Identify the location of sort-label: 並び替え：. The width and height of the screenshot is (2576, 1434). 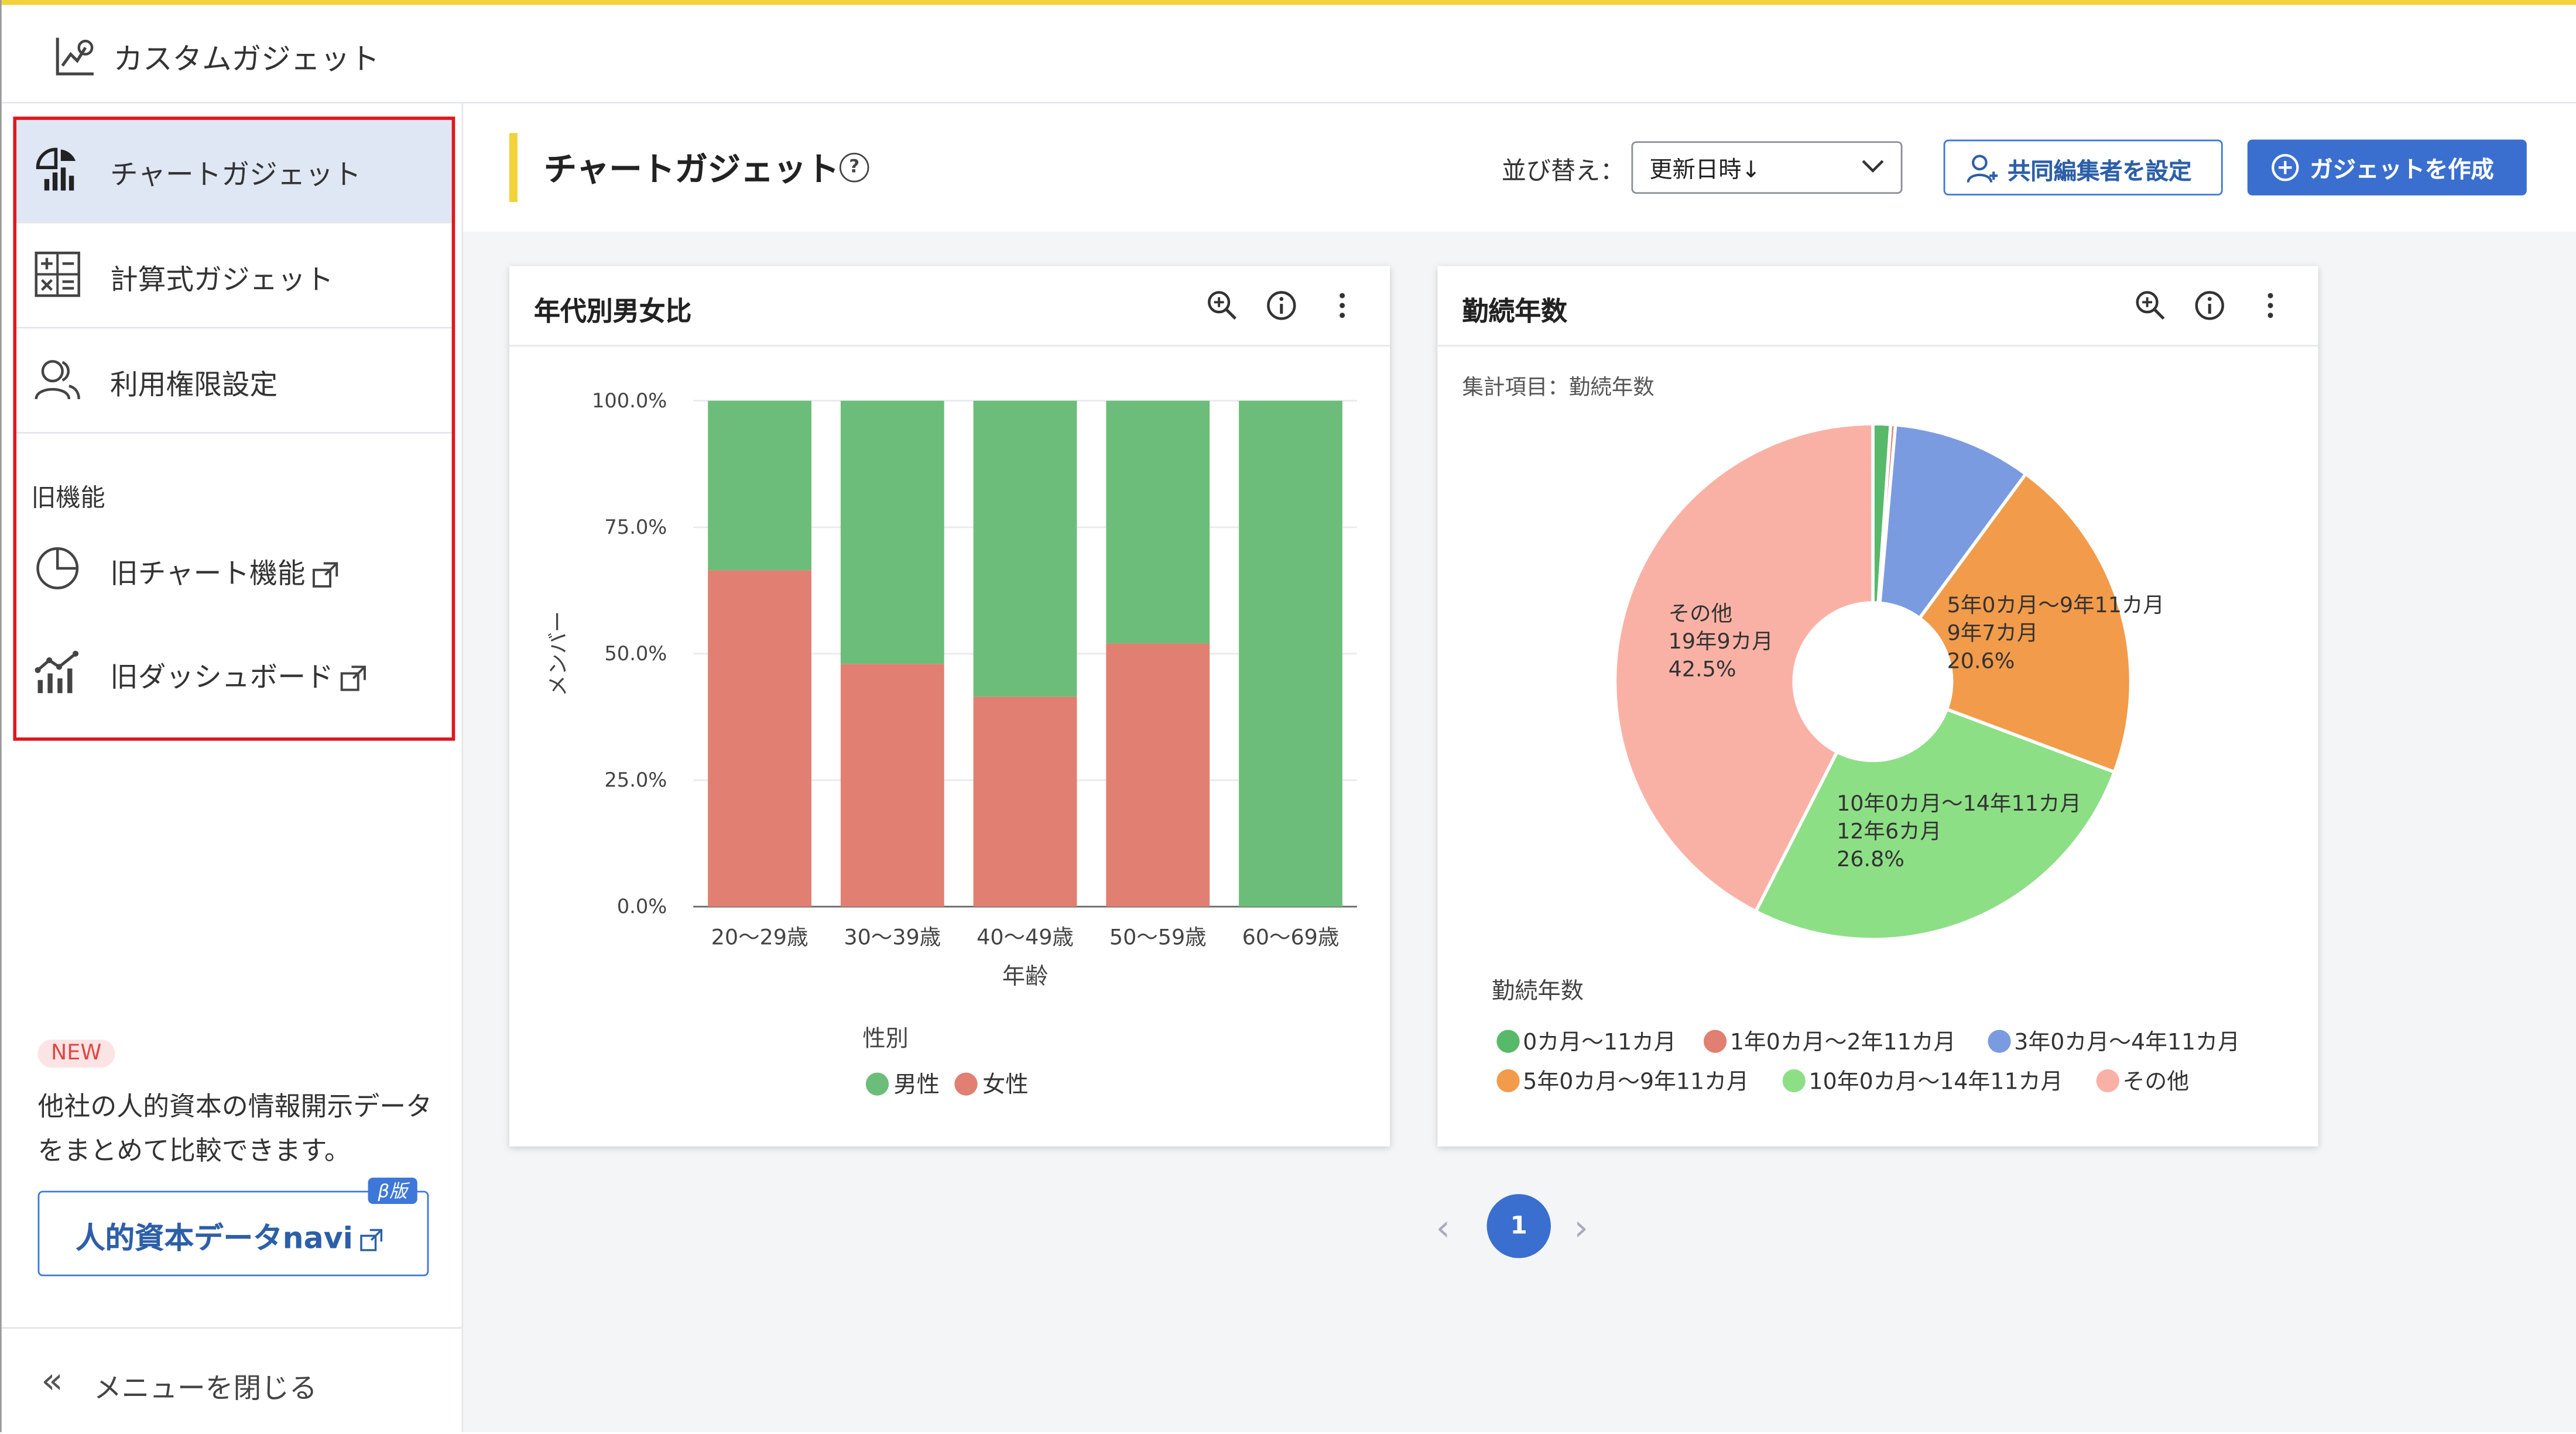
(1563, 171).